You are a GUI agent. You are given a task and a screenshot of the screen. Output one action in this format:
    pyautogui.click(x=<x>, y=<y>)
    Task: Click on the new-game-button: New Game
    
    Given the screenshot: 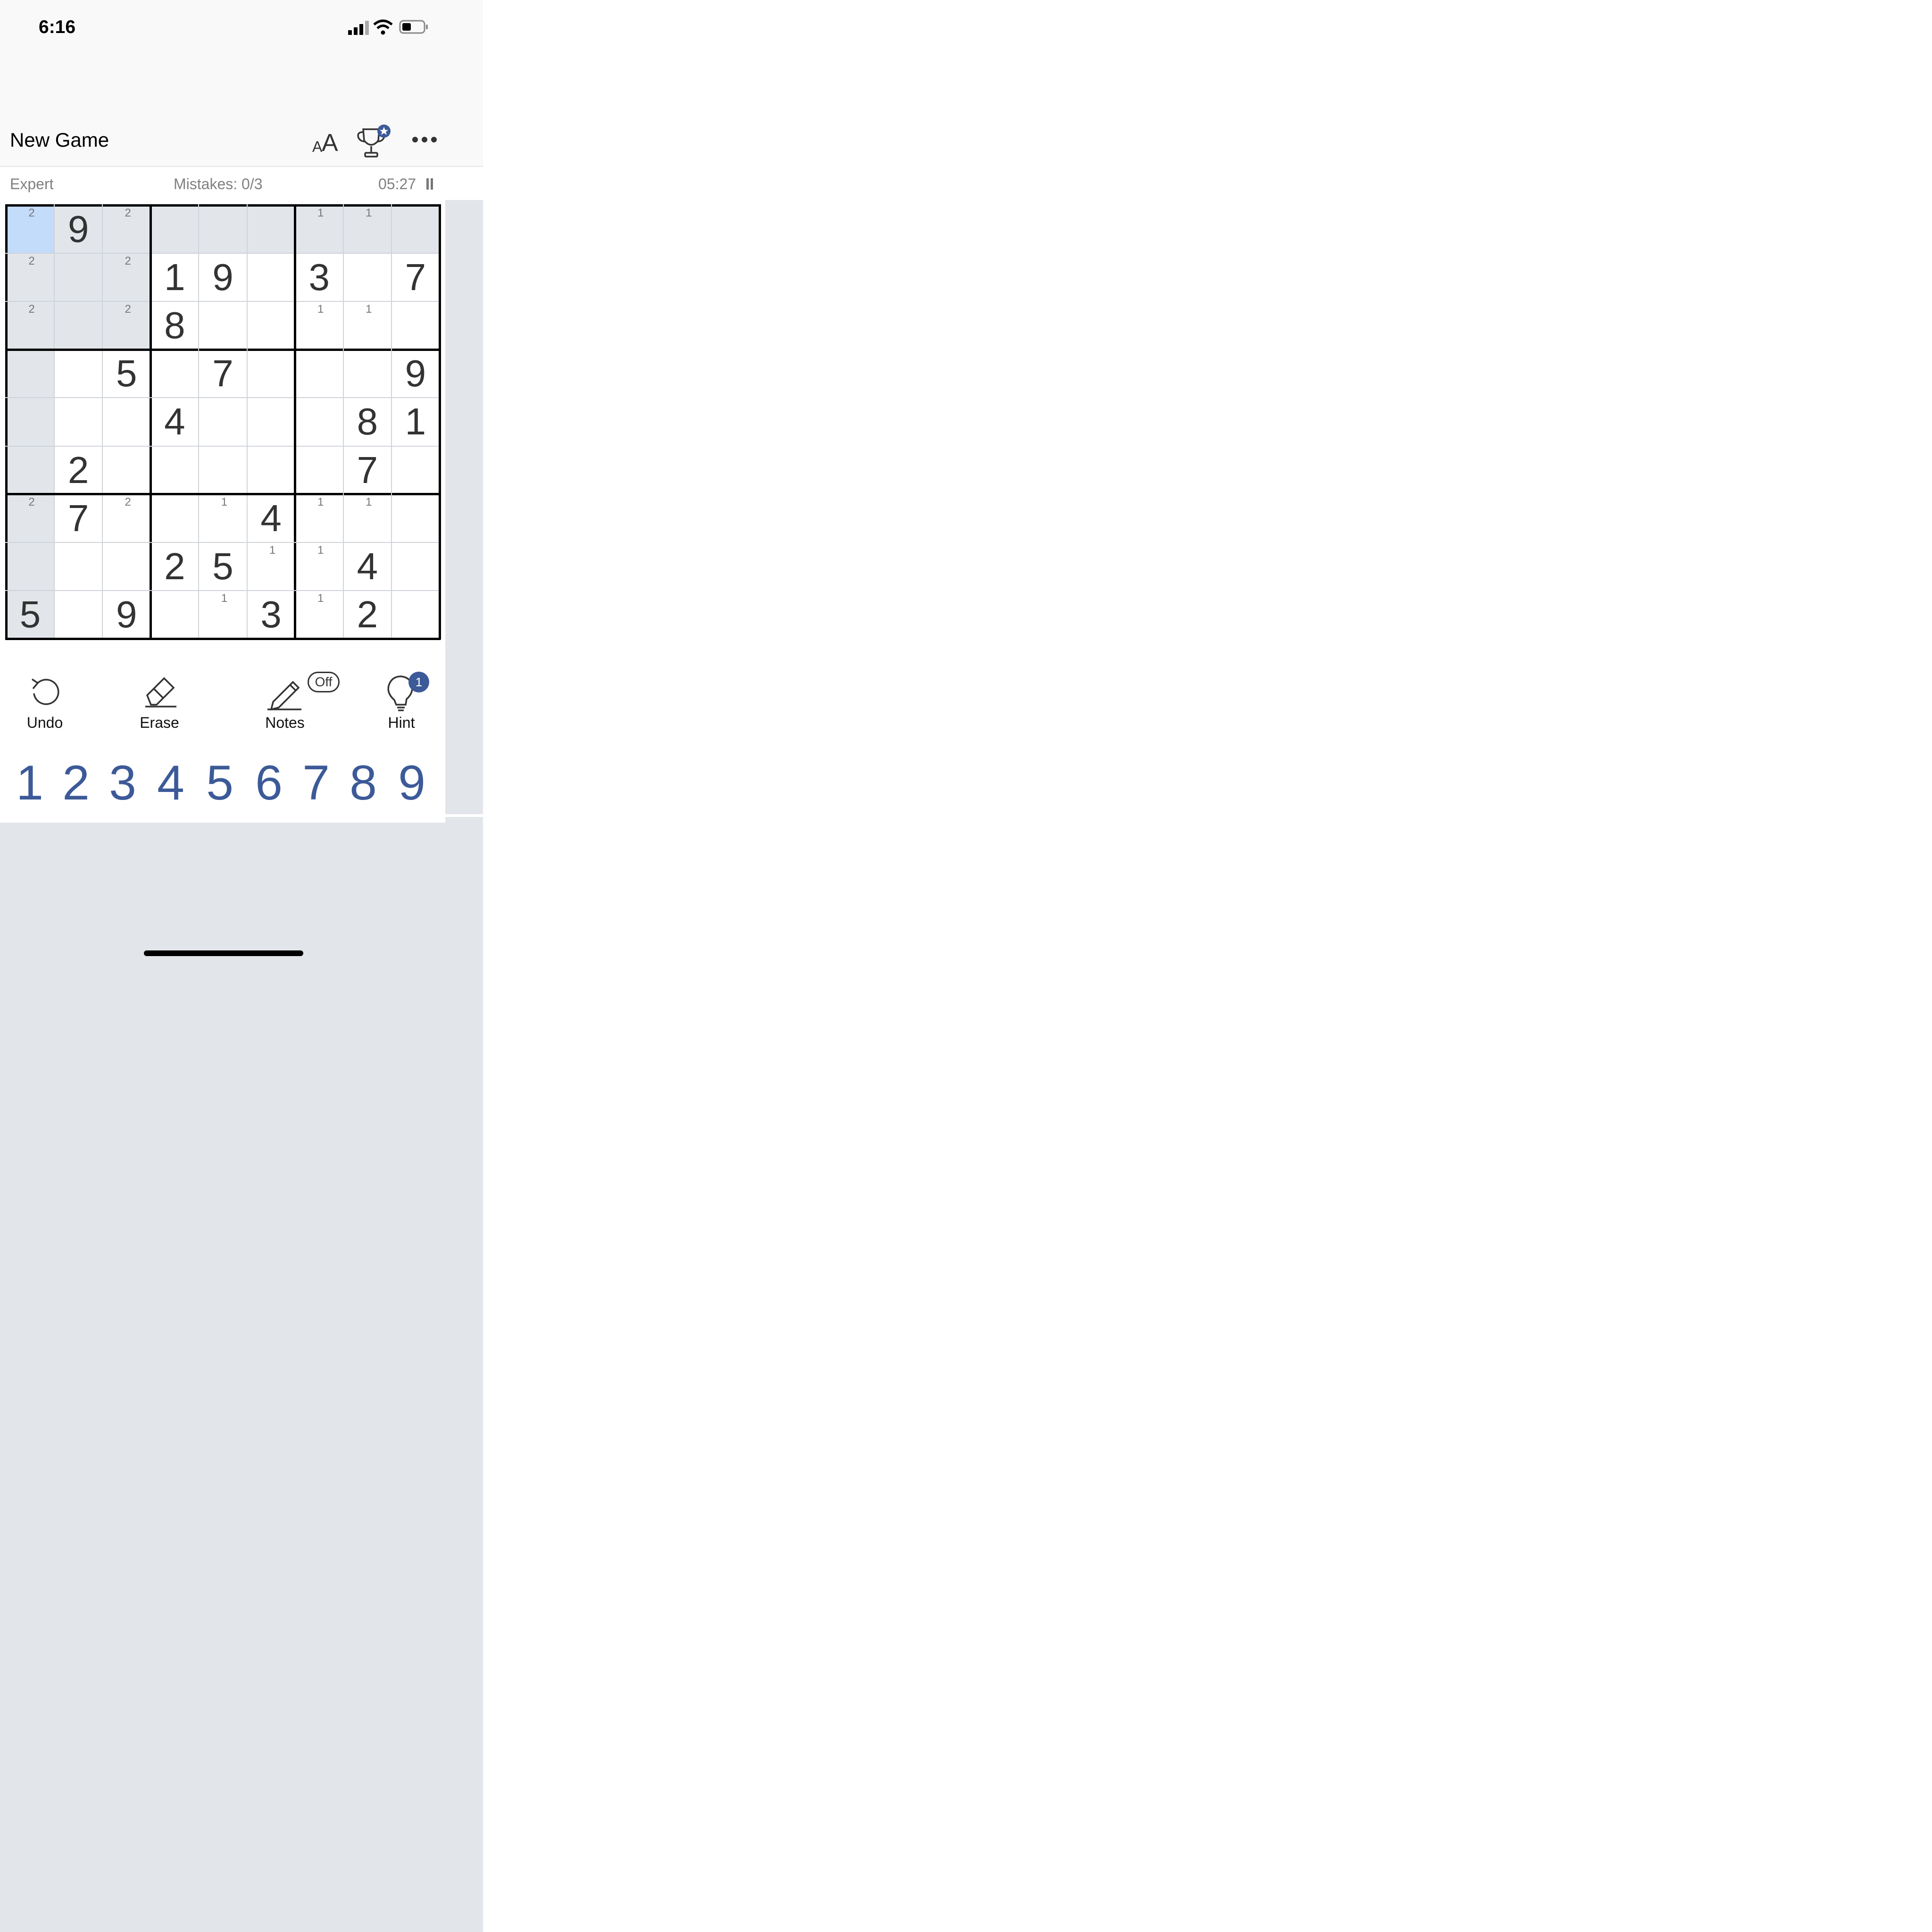 What is the action you would take?
    pyautogui.click(x=59, y=140)
    